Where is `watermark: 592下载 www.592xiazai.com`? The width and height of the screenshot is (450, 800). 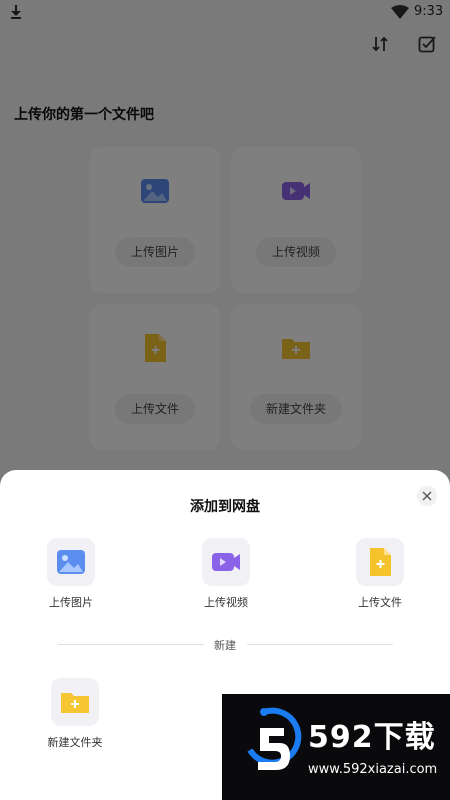 watermark: 592下载 www.592xiazai.com is located at coordinates (336, 747).